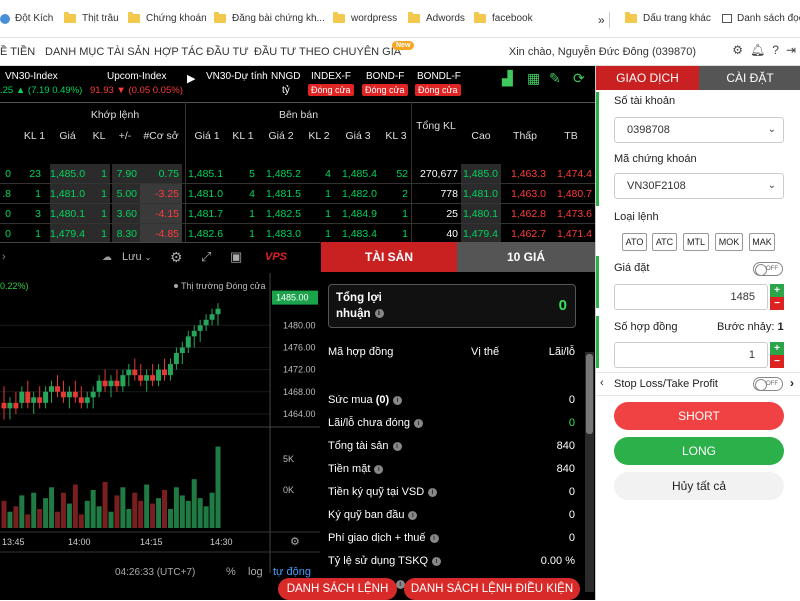  Describe the element at coordinates (503, 18) in the screenshot. I see `bookmark-item: facebook` at that location.